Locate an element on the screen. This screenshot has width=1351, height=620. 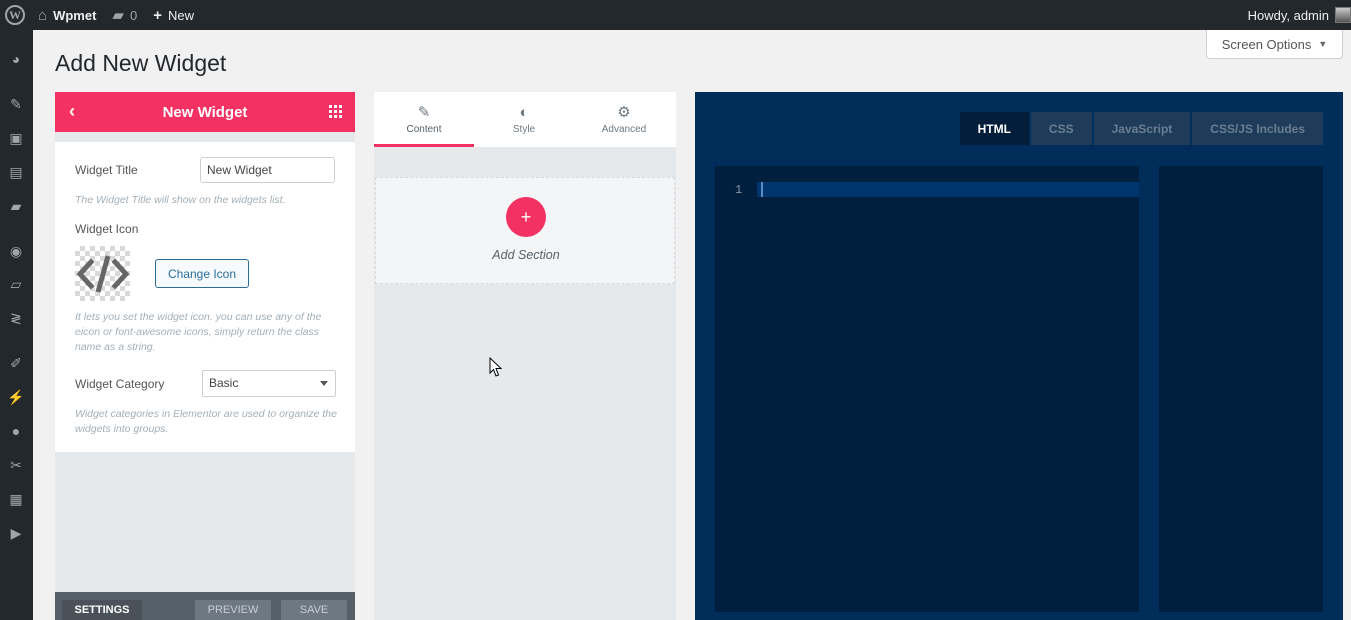
panel-footer: SETTINGS PREVIEW SAVE is located at coordinates (205, 606).